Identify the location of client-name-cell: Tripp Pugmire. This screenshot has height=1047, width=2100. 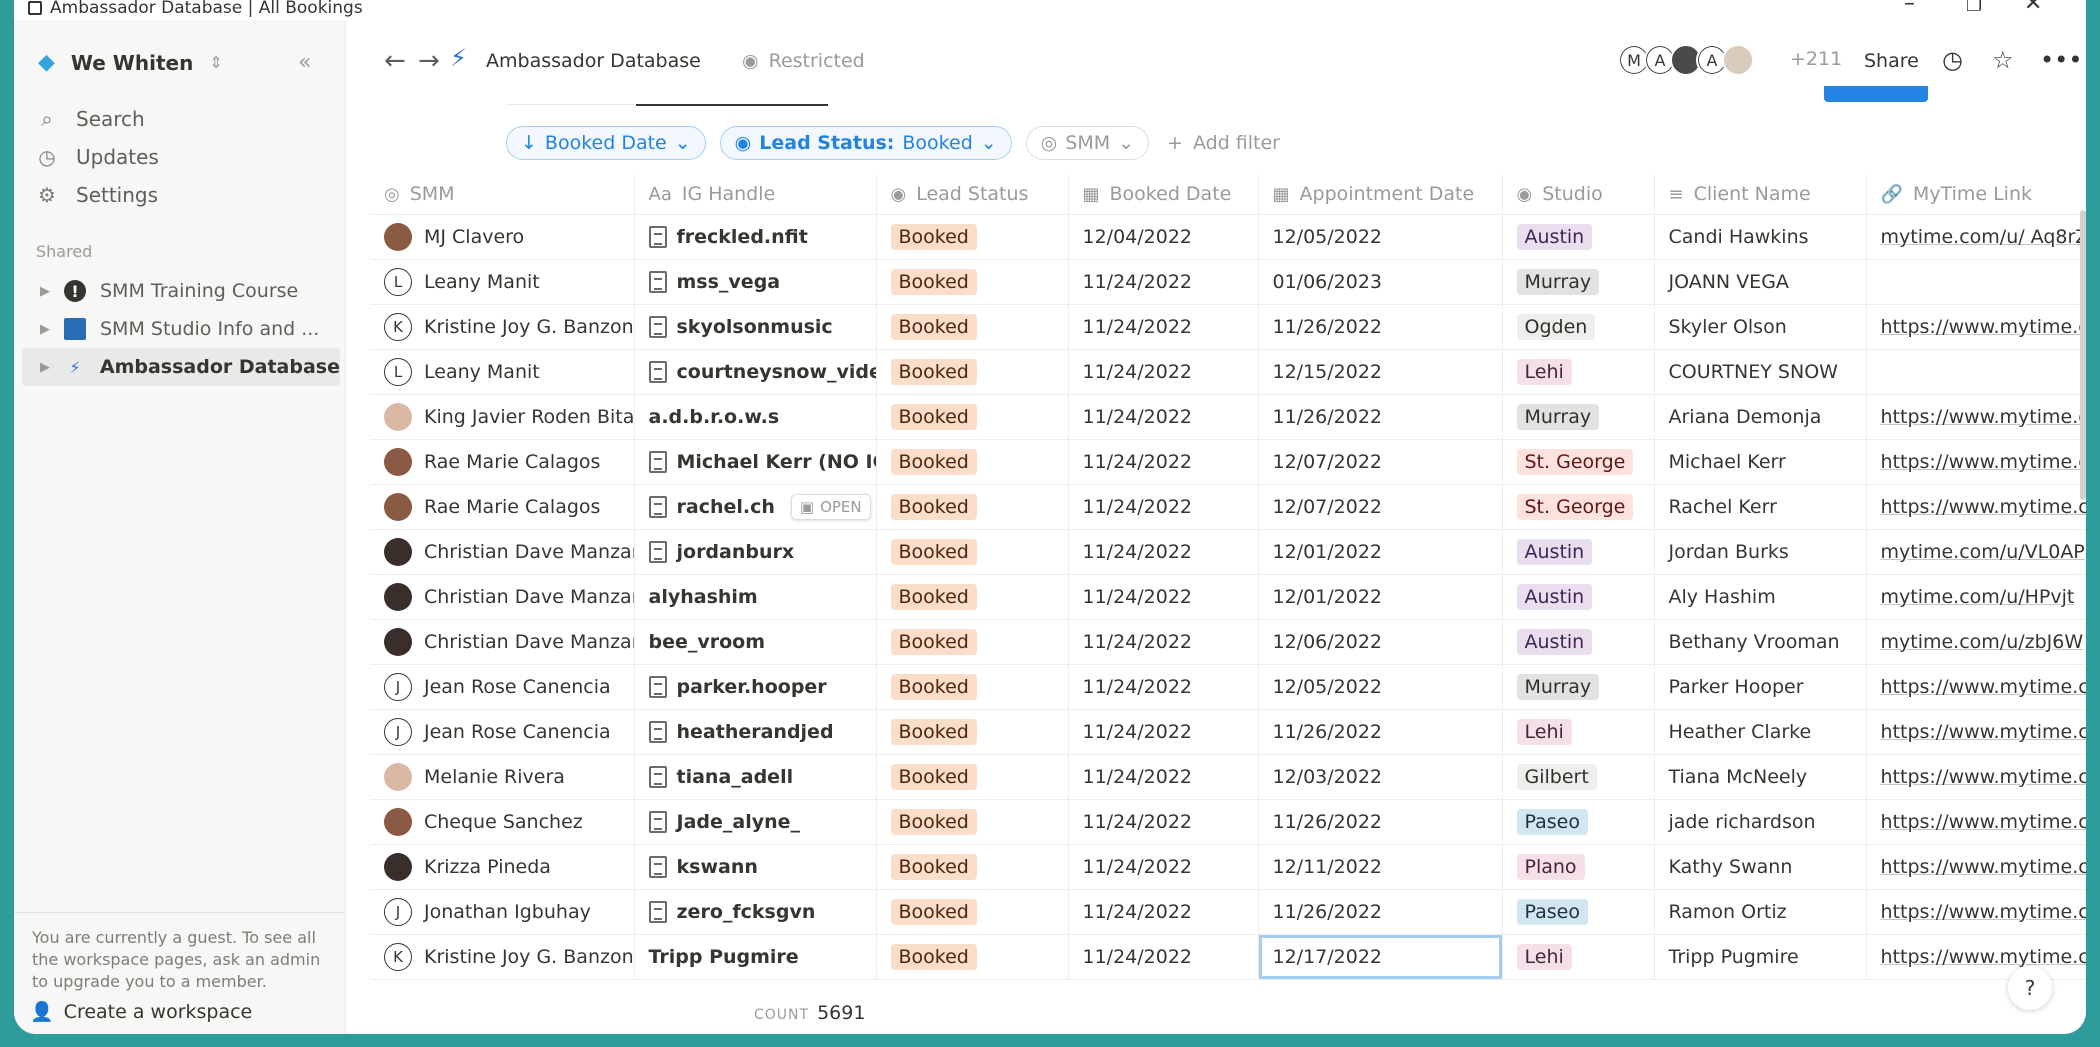
(1760, 957).